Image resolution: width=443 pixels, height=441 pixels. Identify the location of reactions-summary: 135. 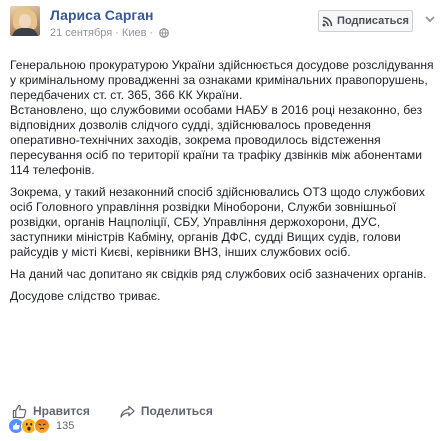
(41, 426).